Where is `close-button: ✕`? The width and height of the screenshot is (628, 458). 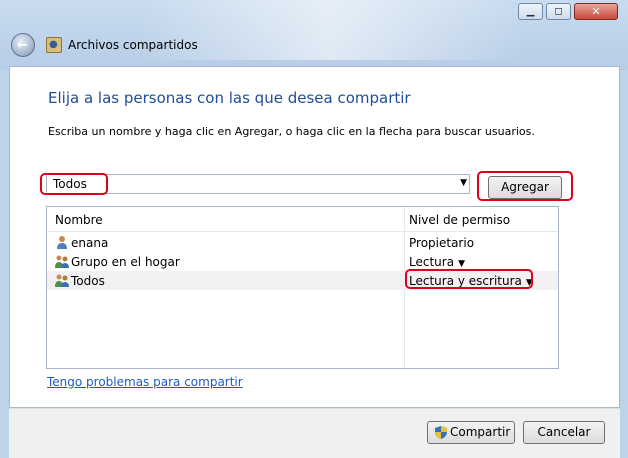
close-button: ✕ is located at coordinates (596, 11).